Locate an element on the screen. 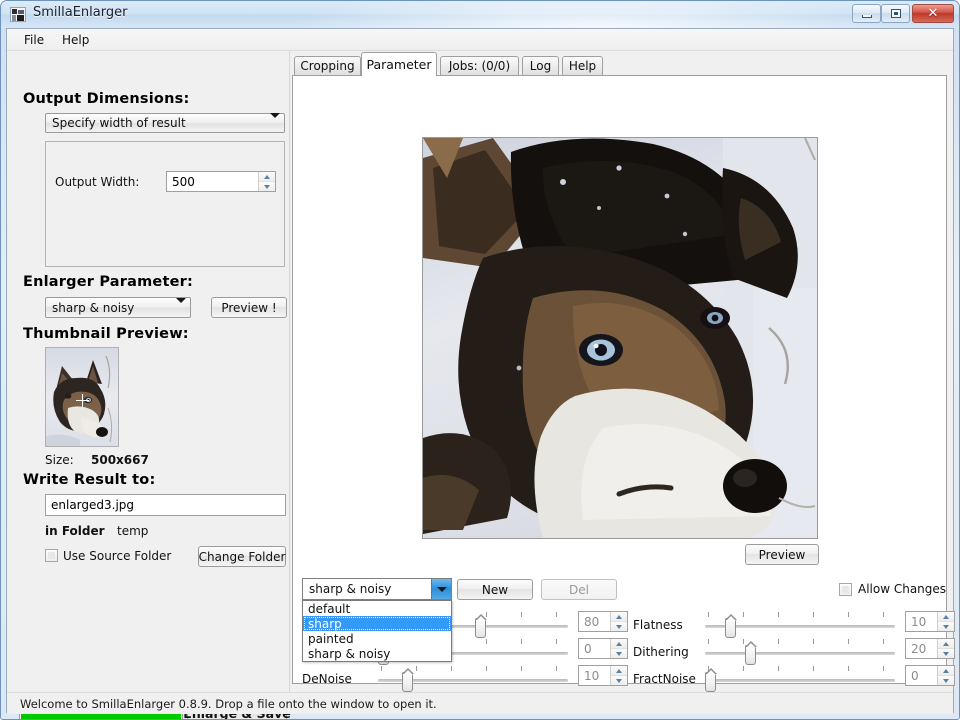  title-bar-background is located at coordinates (480, 14).